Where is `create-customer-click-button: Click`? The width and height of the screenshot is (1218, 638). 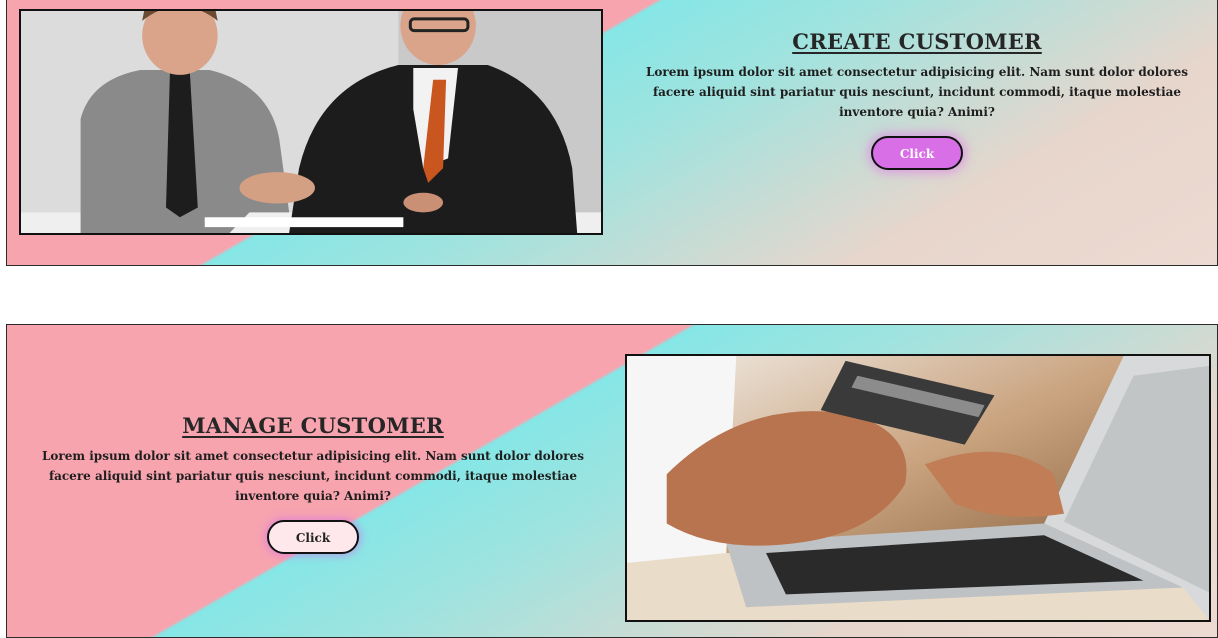 create-customer-click-button: Click is located at coordinates (917, 153).